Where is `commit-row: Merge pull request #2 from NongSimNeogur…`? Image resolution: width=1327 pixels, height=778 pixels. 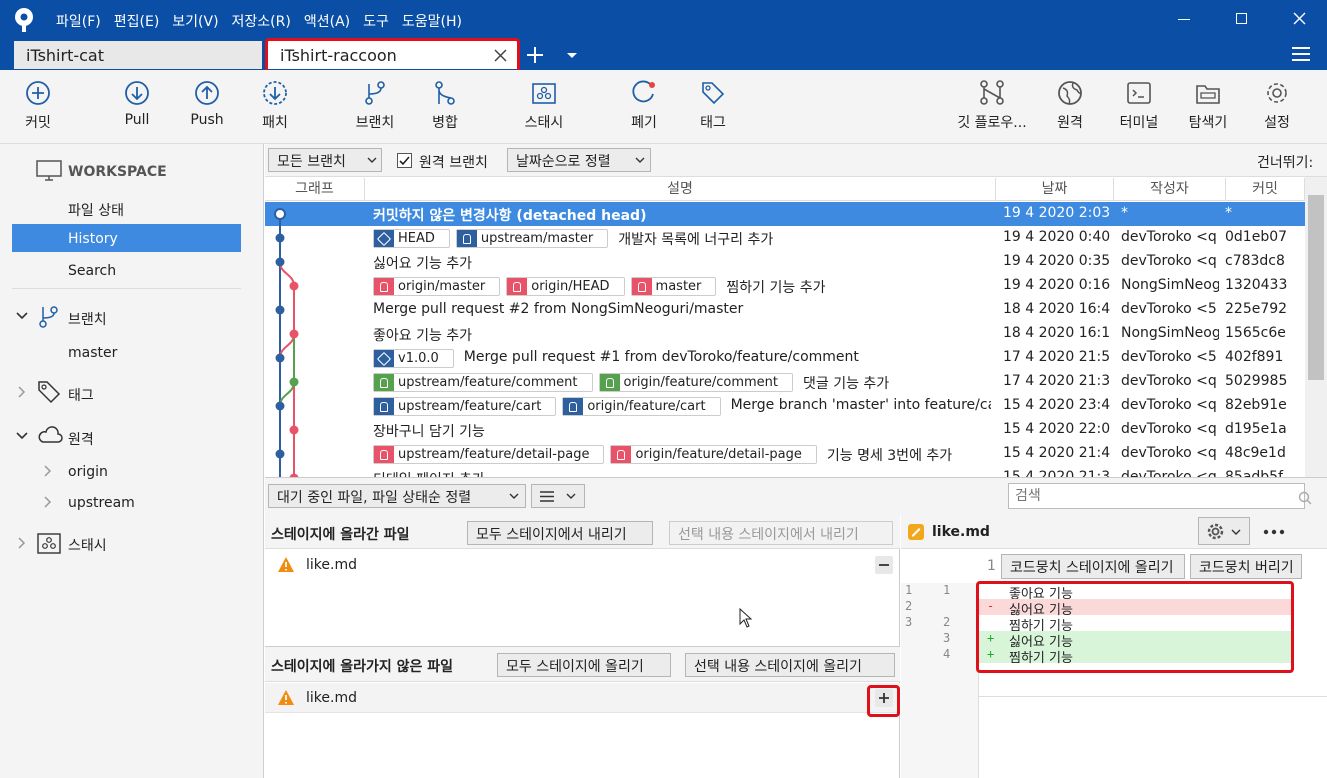
commit-row: Merge pull request #2 from NongSimNeogur… is located at coordinates (785, 310).